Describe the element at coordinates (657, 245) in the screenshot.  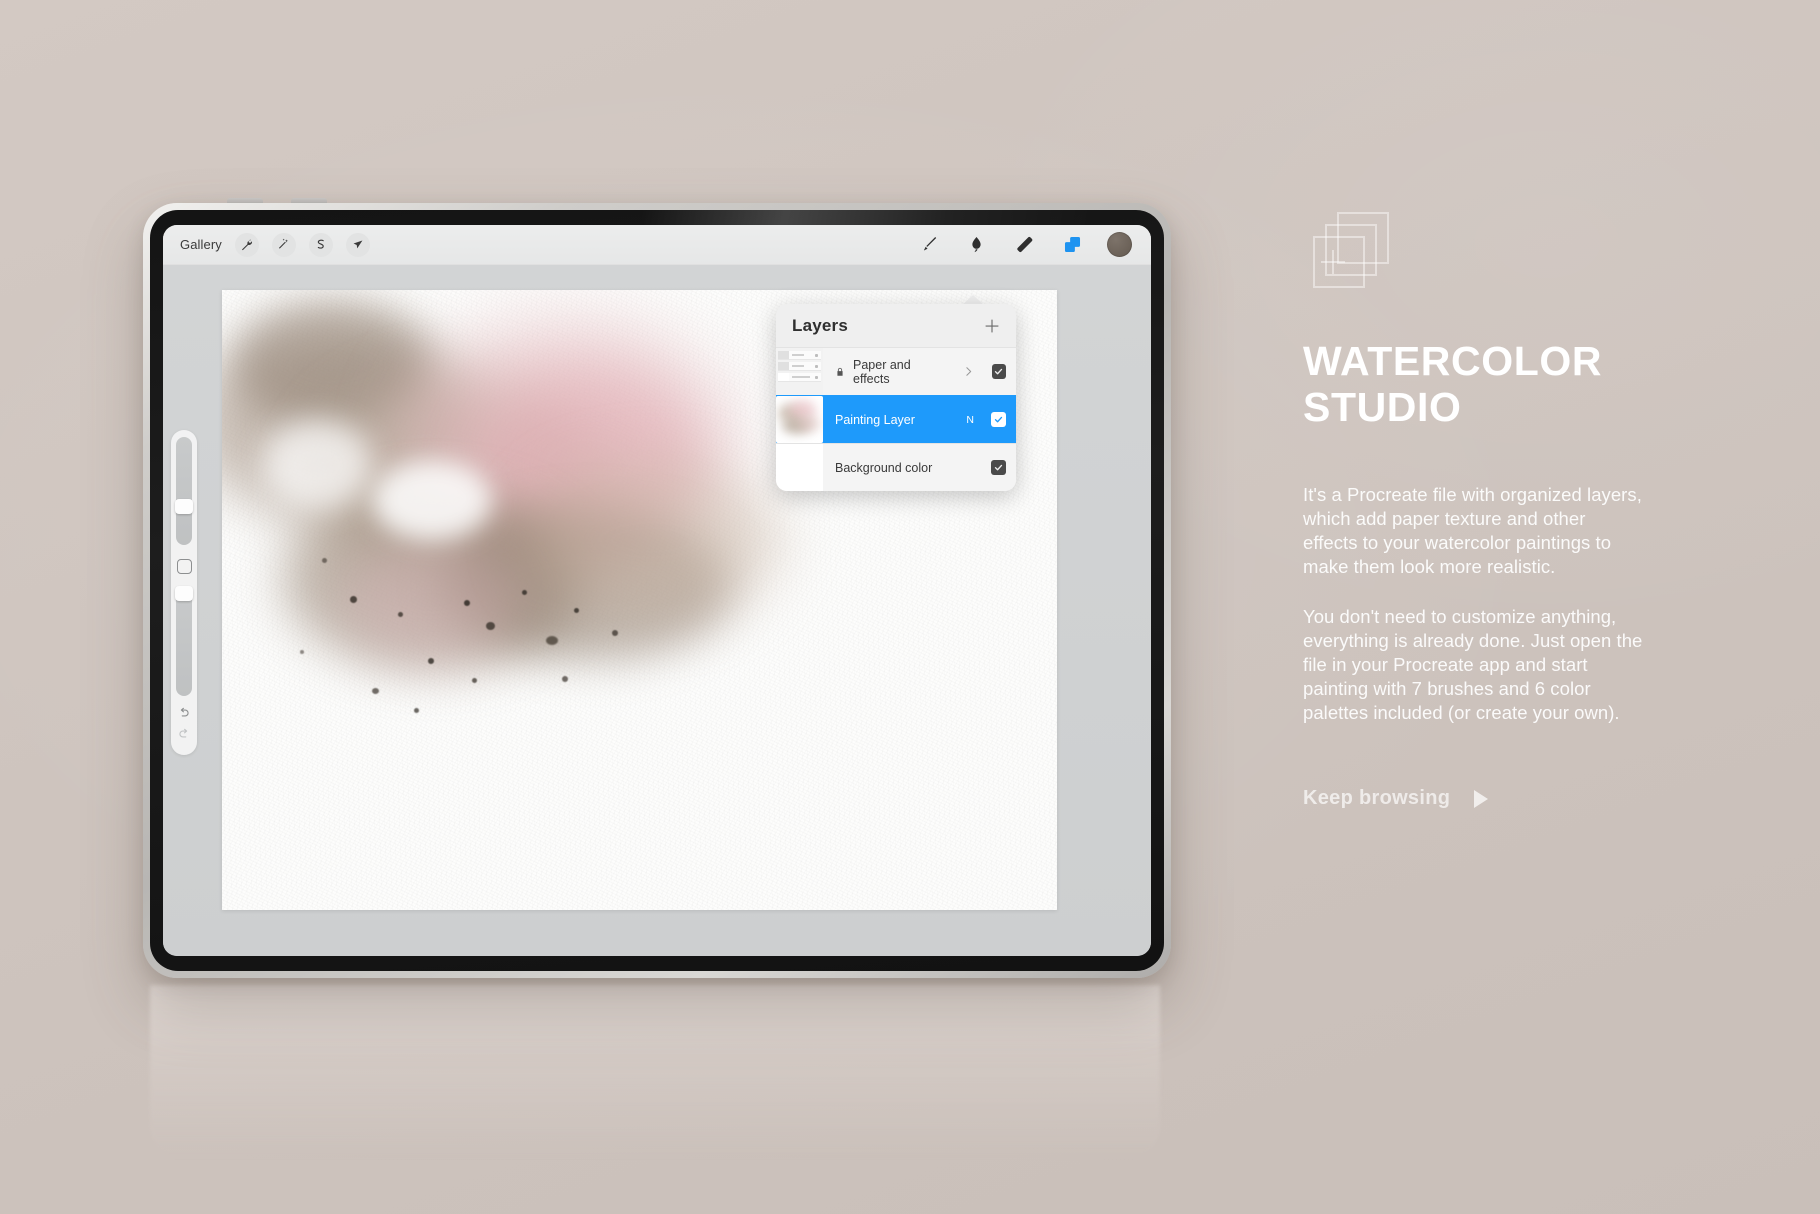
I see `procreate-toolbar: Gallery` at that location.